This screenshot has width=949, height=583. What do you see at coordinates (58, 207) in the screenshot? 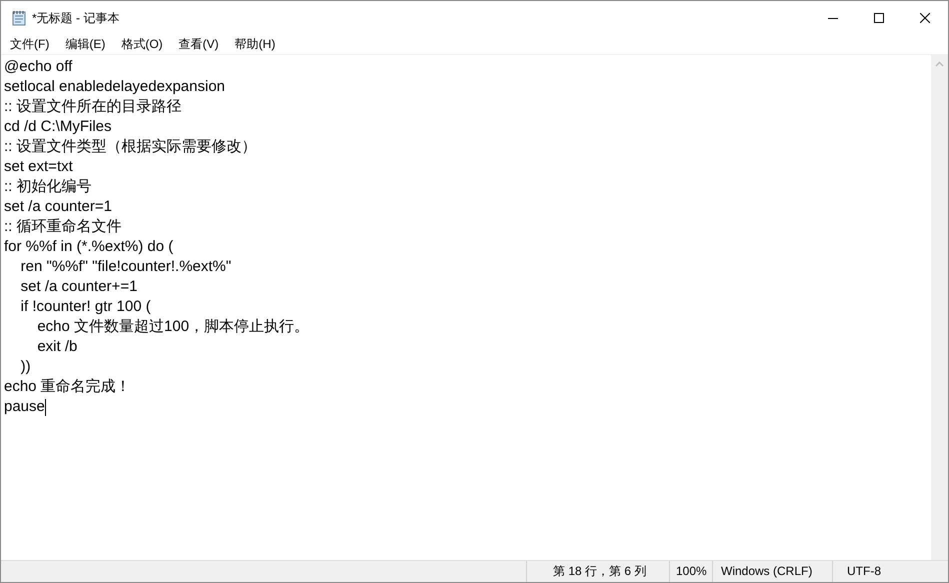
I see `code-line: set /a counter=1` at bounding box center [58, 207].